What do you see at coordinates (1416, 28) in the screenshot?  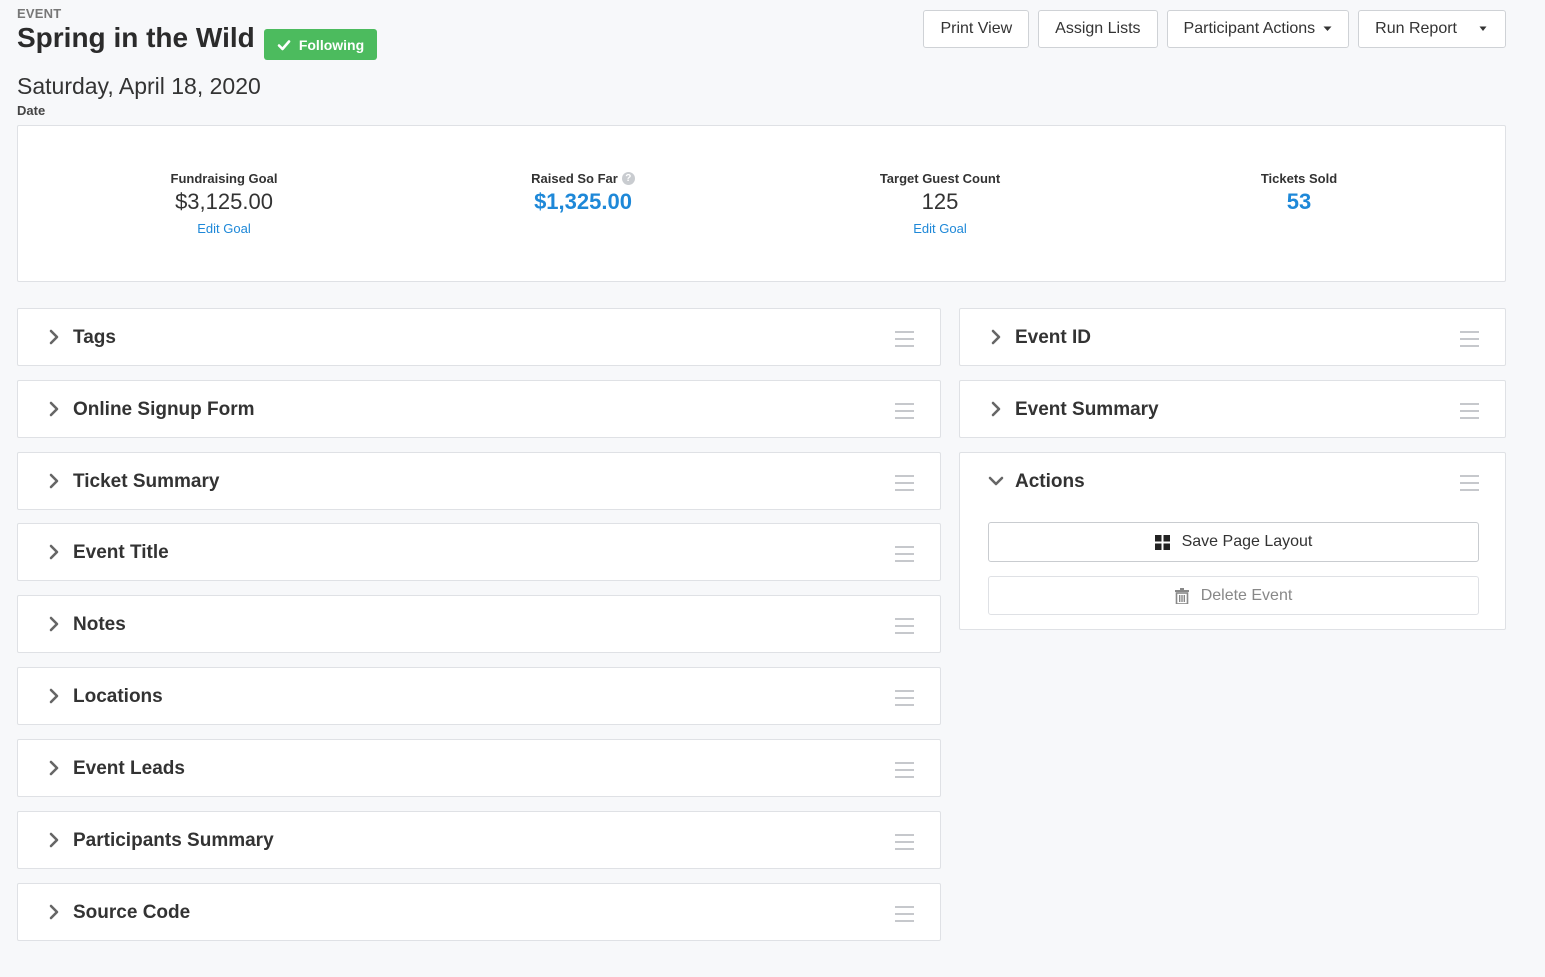 I see `run-report-label: Run Report` at bounding box center [1416, 28].